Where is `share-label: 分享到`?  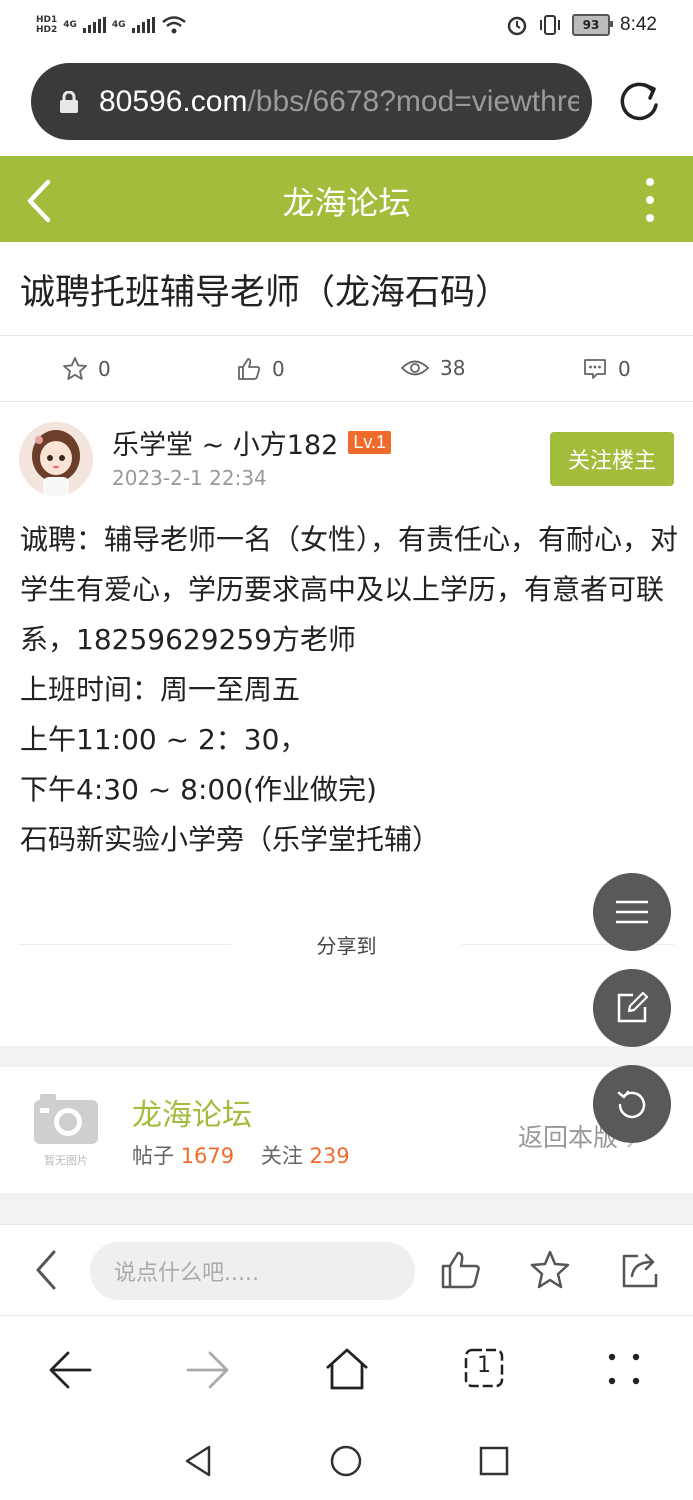 share-label: 分享到 is located at coordinates (346, 946).